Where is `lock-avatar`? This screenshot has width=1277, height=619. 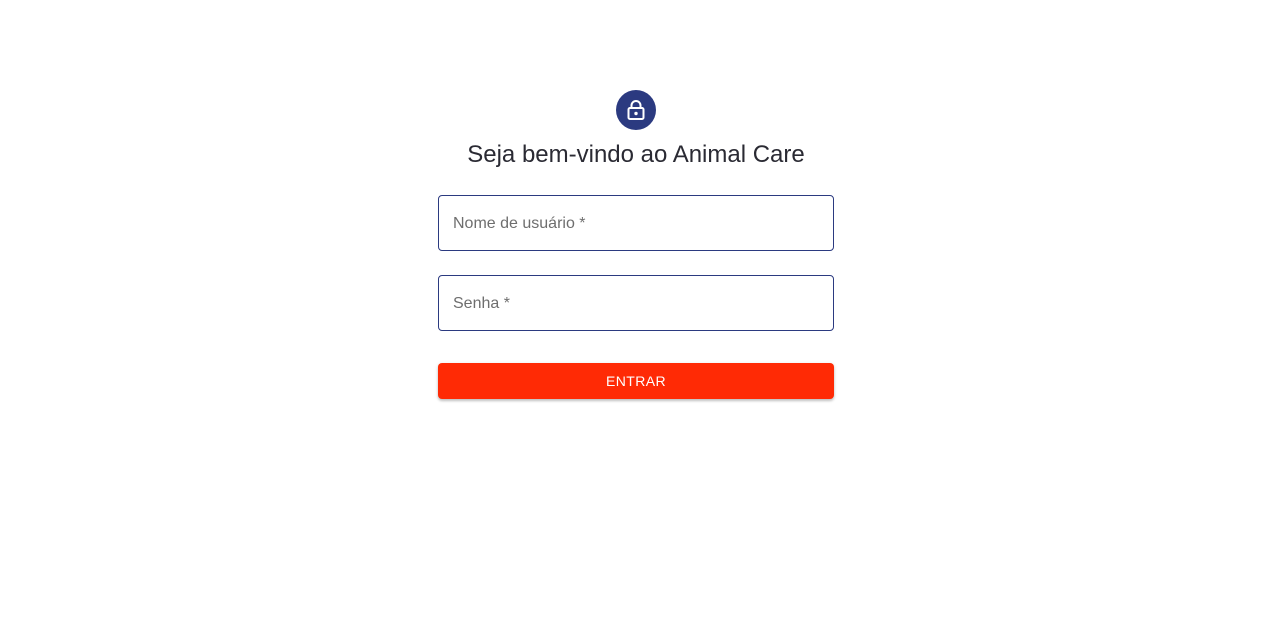
lock-avatar is located at coordinates (636, 110).